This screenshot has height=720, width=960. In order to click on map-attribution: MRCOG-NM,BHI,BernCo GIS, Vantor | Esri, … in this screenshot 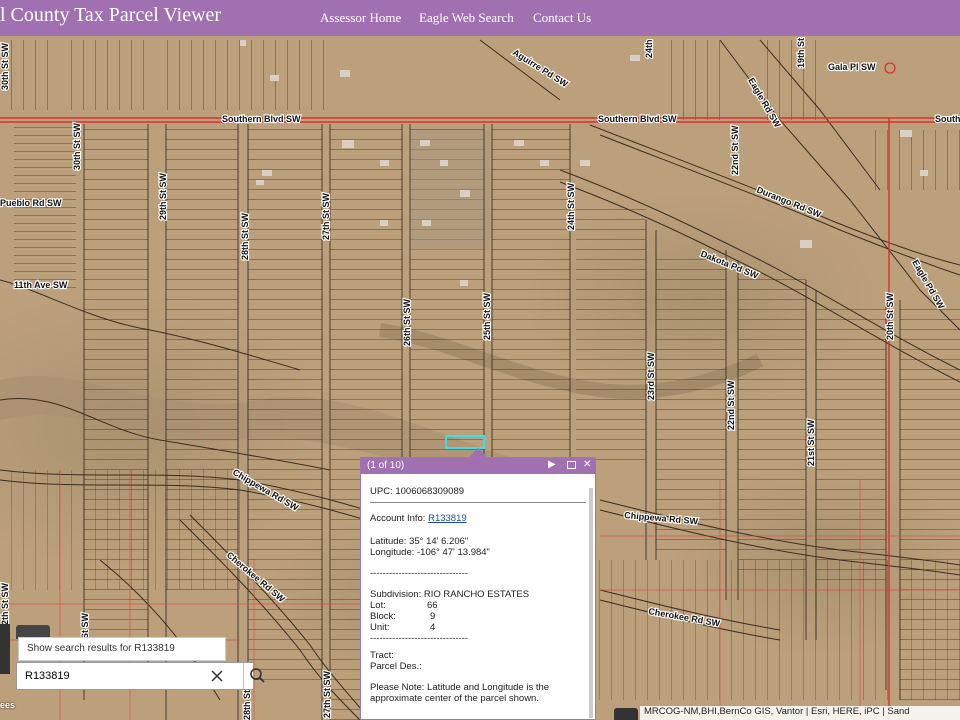, I will do `click(800, 713)`.